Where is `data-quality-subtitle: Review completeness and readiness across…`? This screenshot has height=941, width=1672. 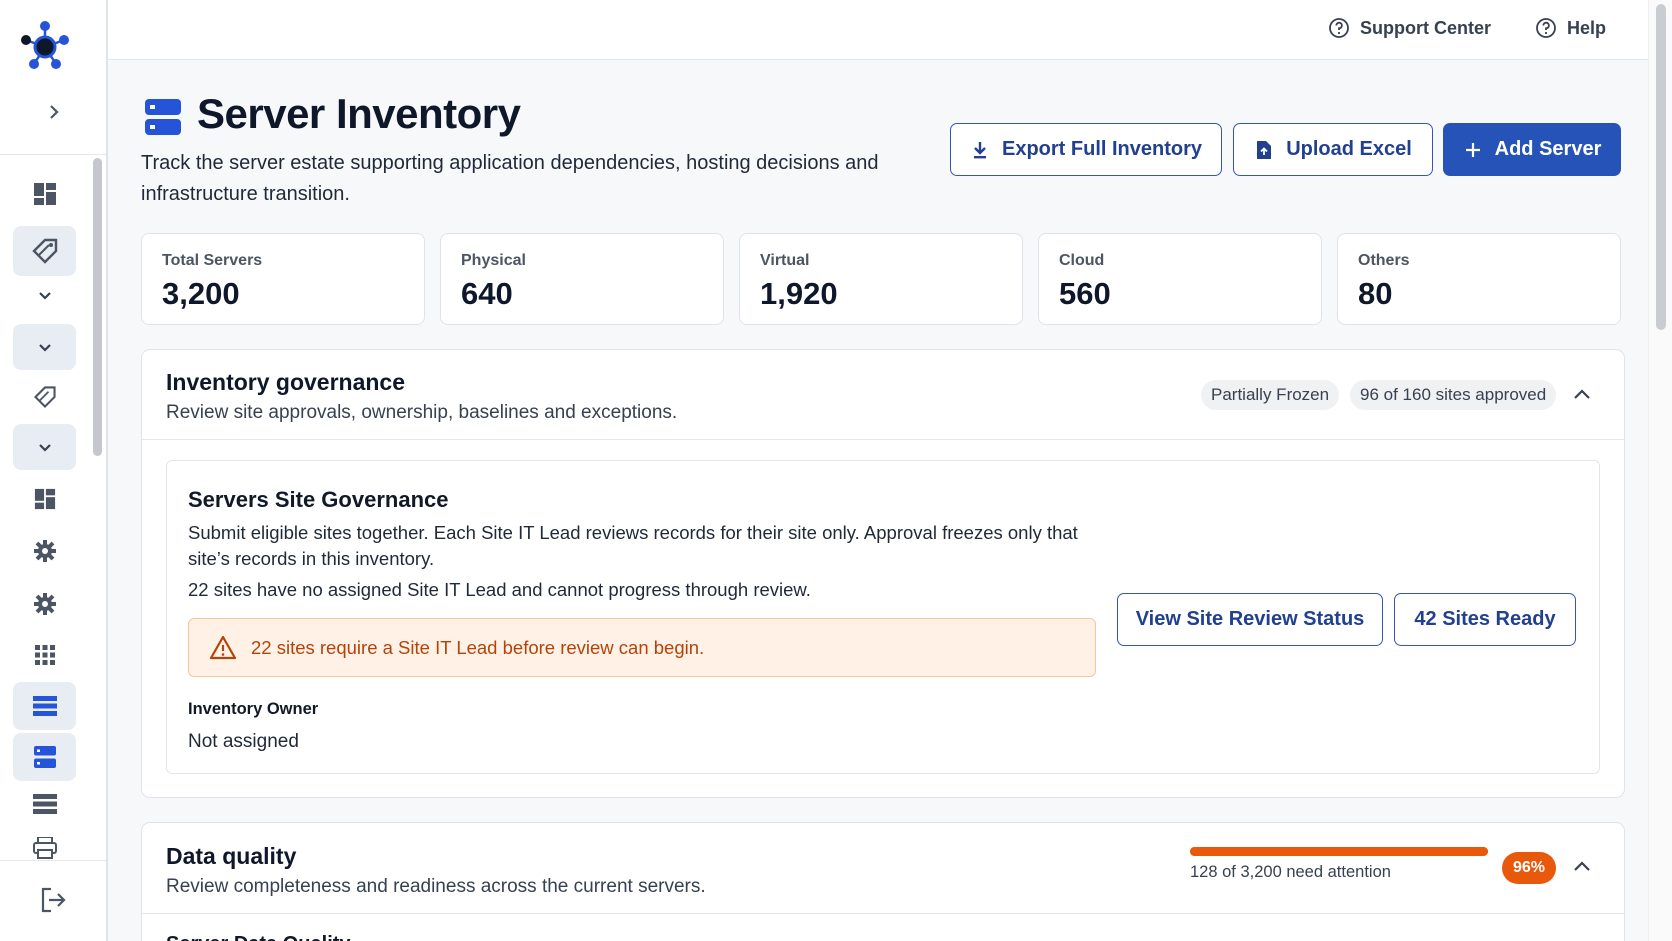 data-quality-subtitle: Review completeness and readiness across… is located at coordinates (436, 886).